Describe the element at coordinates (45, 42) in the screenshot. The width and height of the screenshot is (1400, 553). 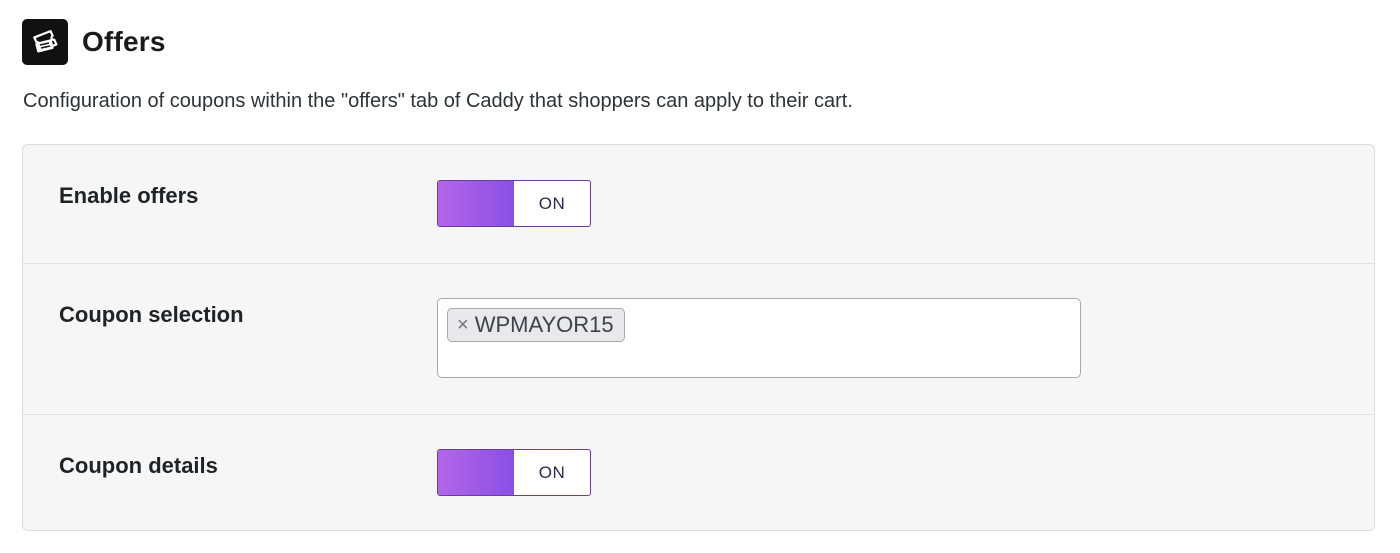
I see `ticket-icon` at that location.